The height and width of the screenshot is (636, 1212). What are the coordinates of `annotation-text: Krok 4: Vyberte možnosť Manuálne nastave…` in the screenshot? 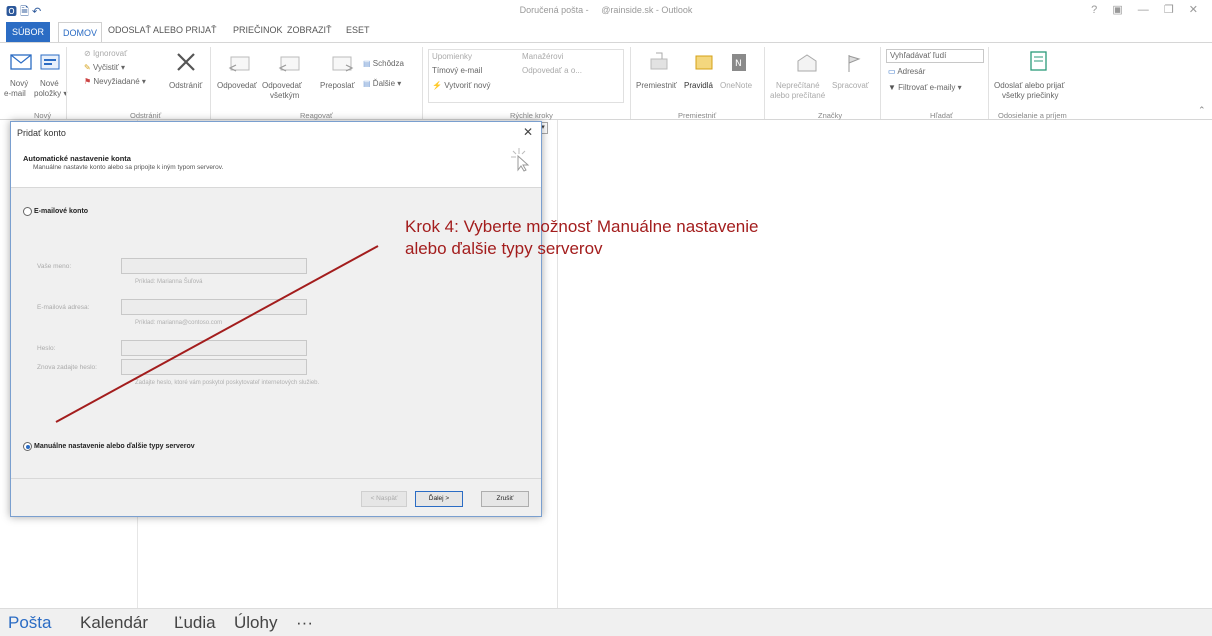 It's located at (645, 238).